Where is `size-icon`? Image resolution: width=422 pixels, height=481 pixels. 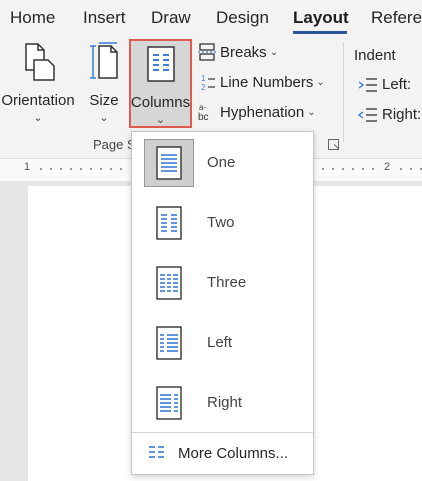
size-icon is located at coordinates (104, 62).